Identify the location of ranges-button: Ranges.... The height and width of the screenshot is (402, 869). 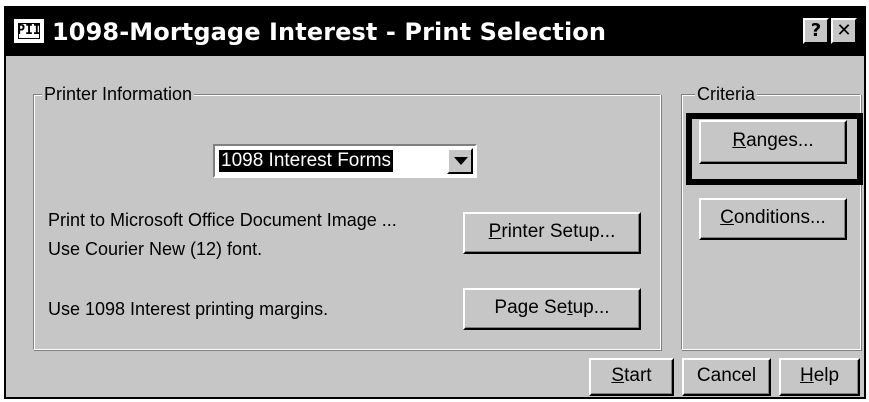
(773, 142).